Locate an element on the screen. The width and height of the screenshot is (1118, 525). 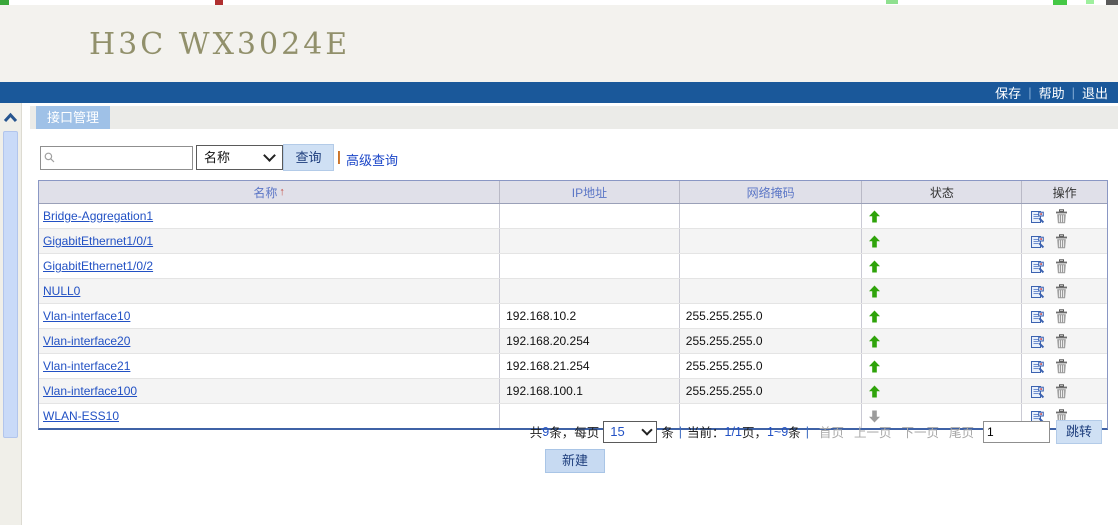
search-field-select: 名称 is located at coordinates (239, 157).